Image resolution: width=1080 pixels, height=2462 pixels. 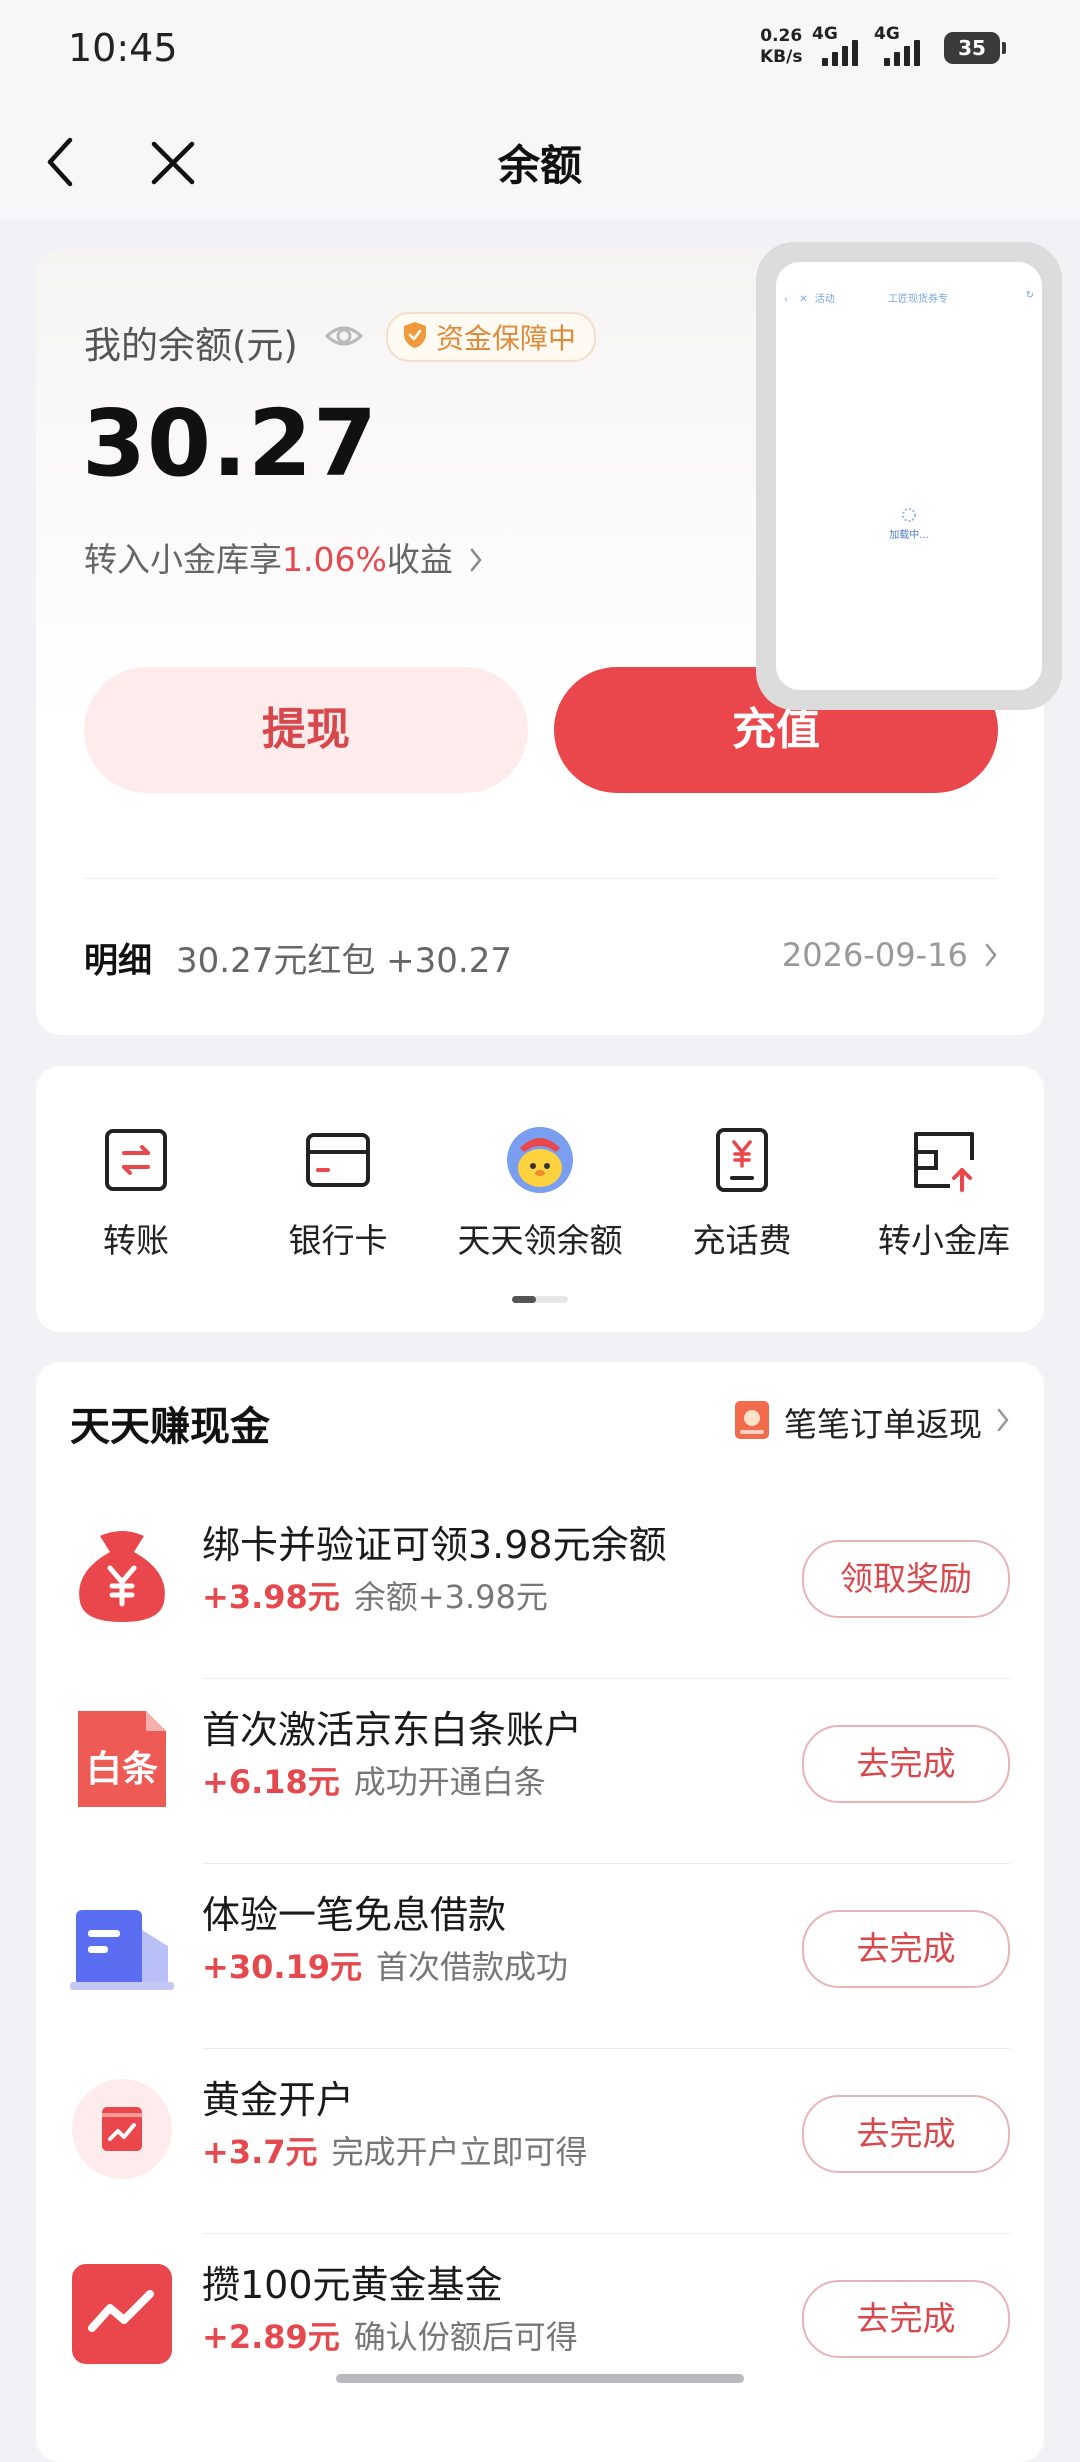 I want to click on claim-reward-button: 领取奖励, so click(x=906, y=1579).